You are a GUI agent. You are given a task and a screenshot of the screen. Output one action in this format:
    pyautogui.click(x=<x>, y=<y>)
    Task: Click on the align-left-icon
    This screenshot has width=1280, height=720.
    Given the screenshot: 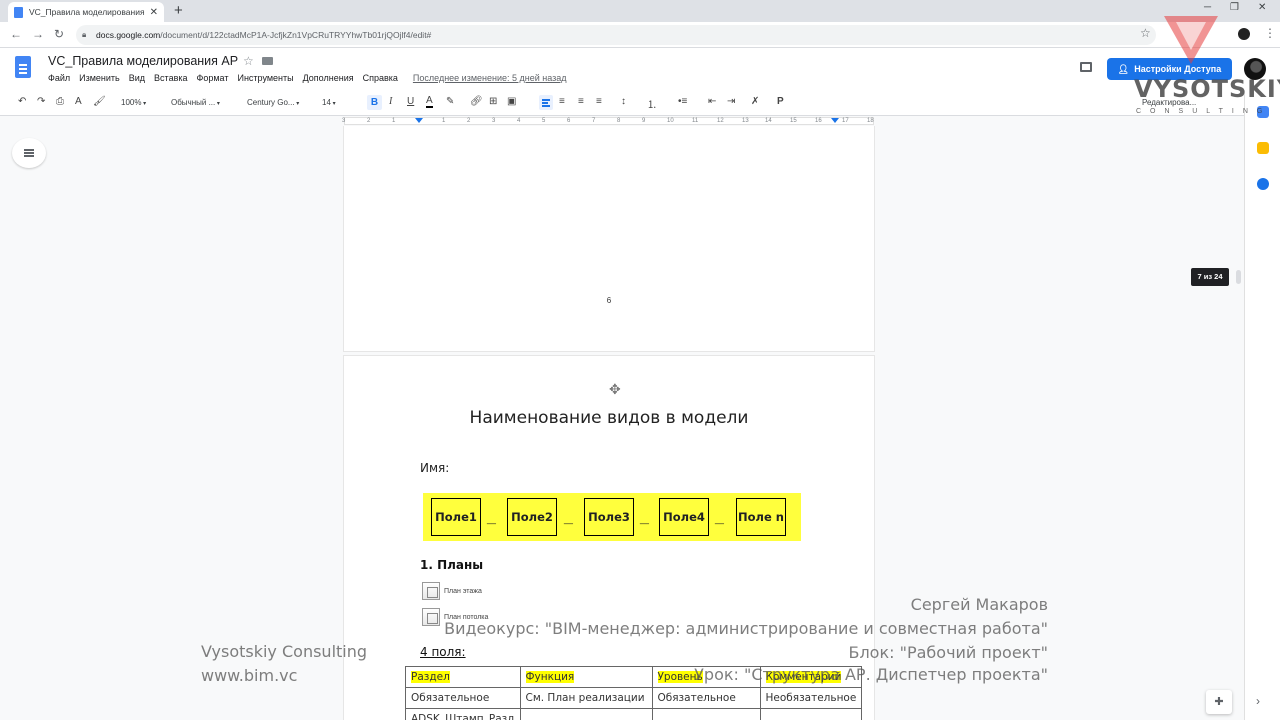 What is the action you would take?
    pyautogui.click(x=546, y=102)
    